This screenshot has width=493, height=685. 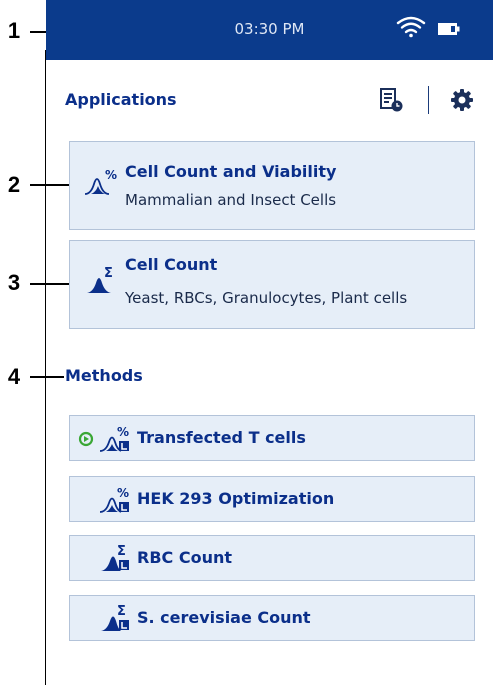 I want to click on method-label: S. cerevisiae Count, so click(x=224, y=617).